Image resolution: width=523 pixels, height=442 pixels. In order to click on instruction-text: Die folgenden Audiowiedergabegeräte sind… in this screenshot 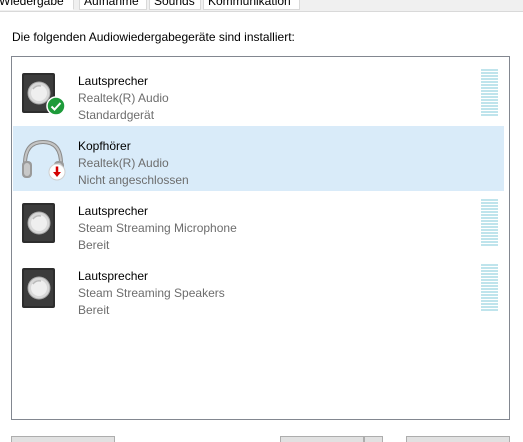, I will do `click(153, 37)`.